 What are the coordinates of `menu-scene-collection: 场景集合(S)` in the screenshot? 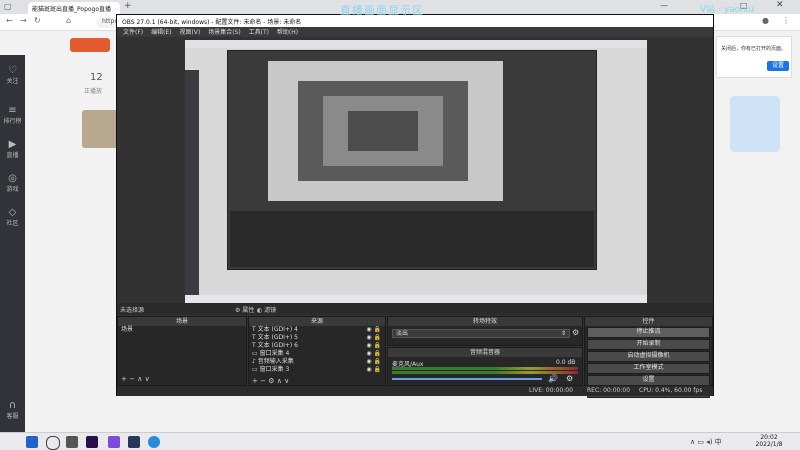 It's located at (224, 32).